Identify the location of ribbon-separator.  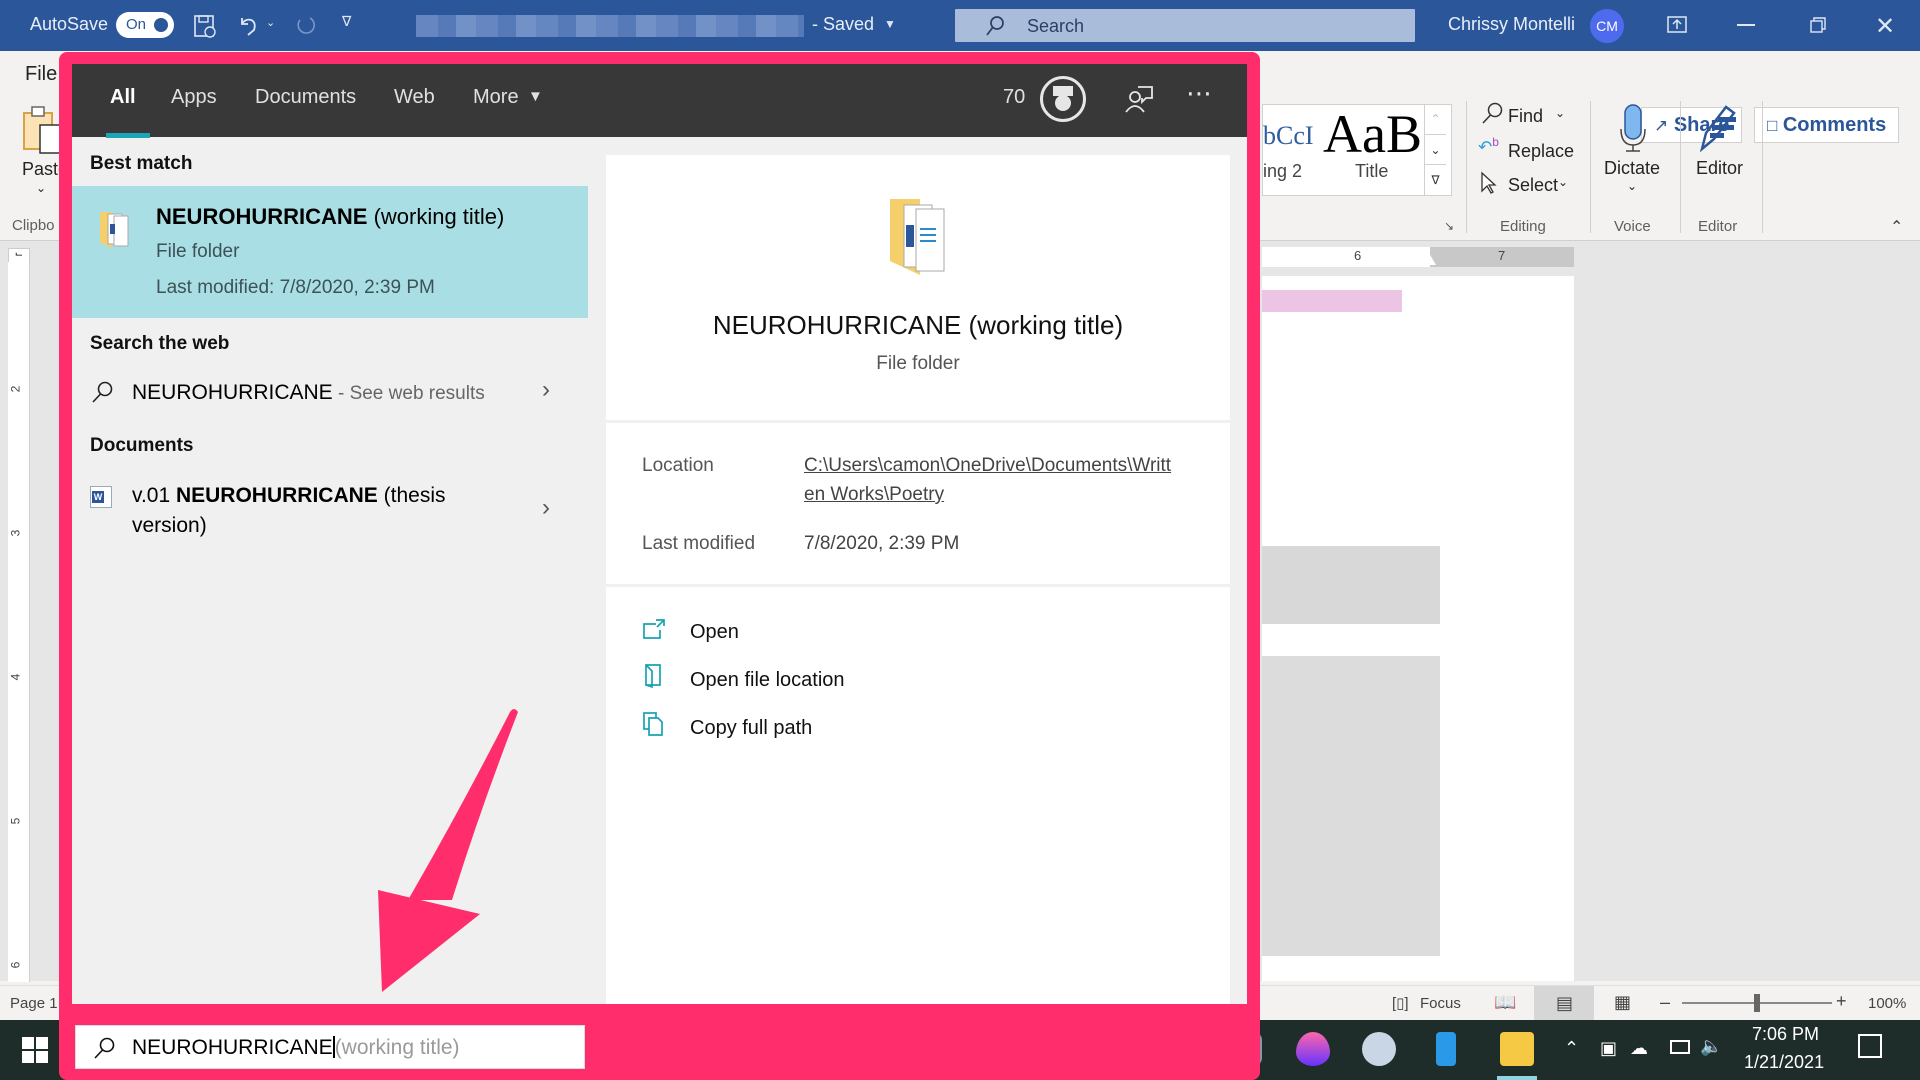
(1680, 167).